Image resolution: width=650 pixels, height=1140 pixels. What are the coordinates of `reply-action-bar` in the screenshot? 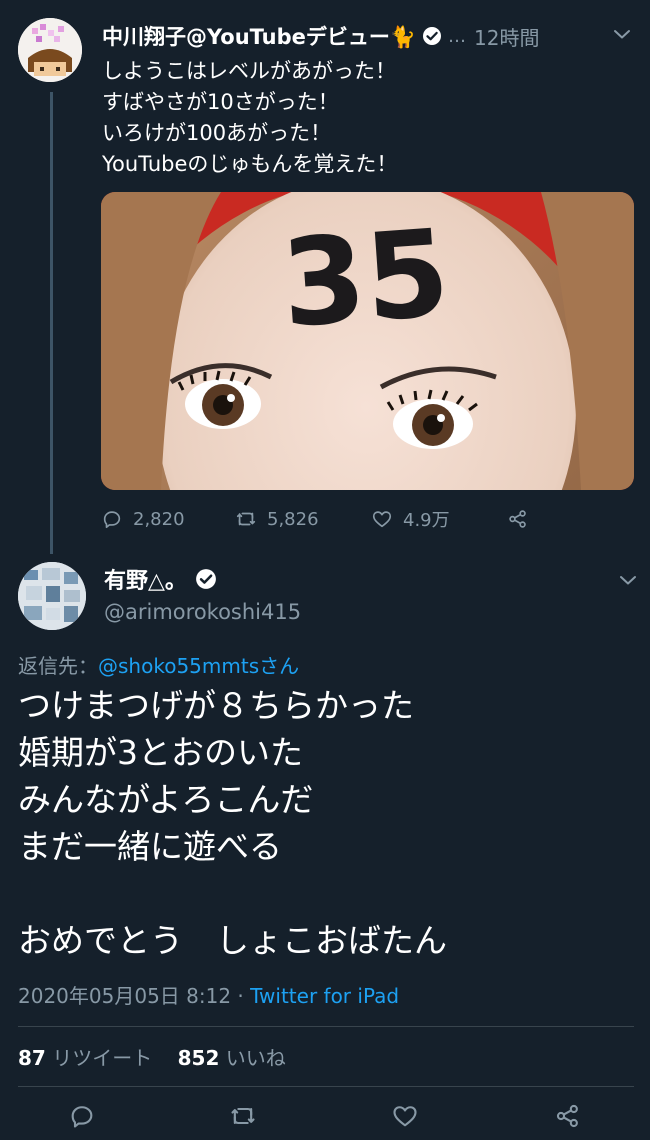 It's located at (325, 1118).